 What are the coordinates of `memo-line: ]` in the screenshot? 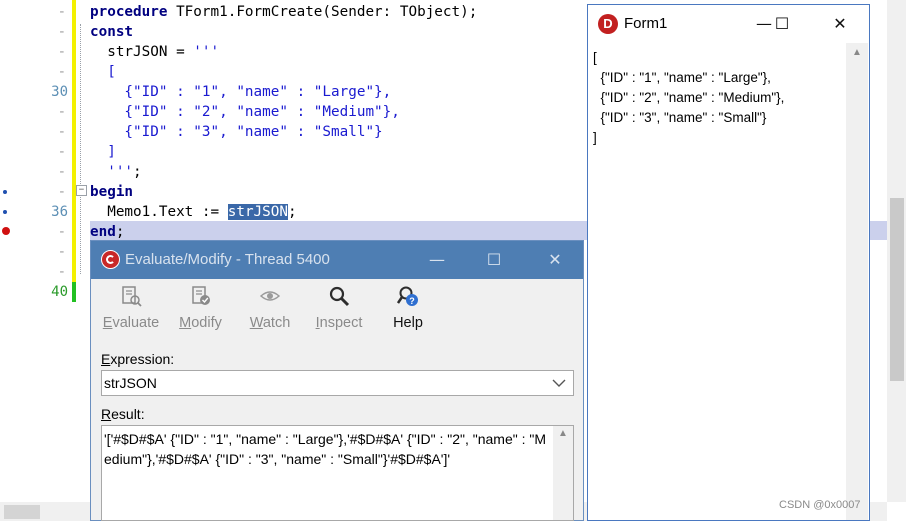 It's located at (595, 137).